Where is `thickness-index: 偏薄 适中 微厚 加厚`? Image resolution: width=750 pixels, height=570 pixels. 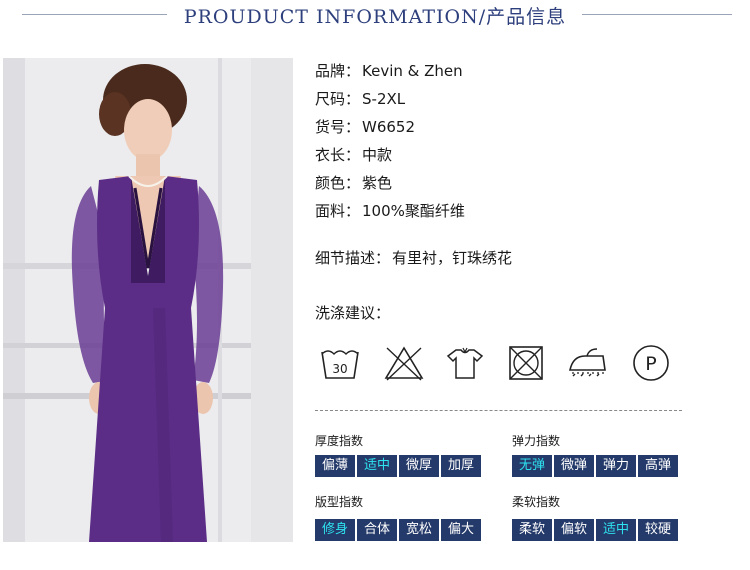
thickness-index: 偏薄 适中 微厚 加厚 is located at coordinates (399, 466).